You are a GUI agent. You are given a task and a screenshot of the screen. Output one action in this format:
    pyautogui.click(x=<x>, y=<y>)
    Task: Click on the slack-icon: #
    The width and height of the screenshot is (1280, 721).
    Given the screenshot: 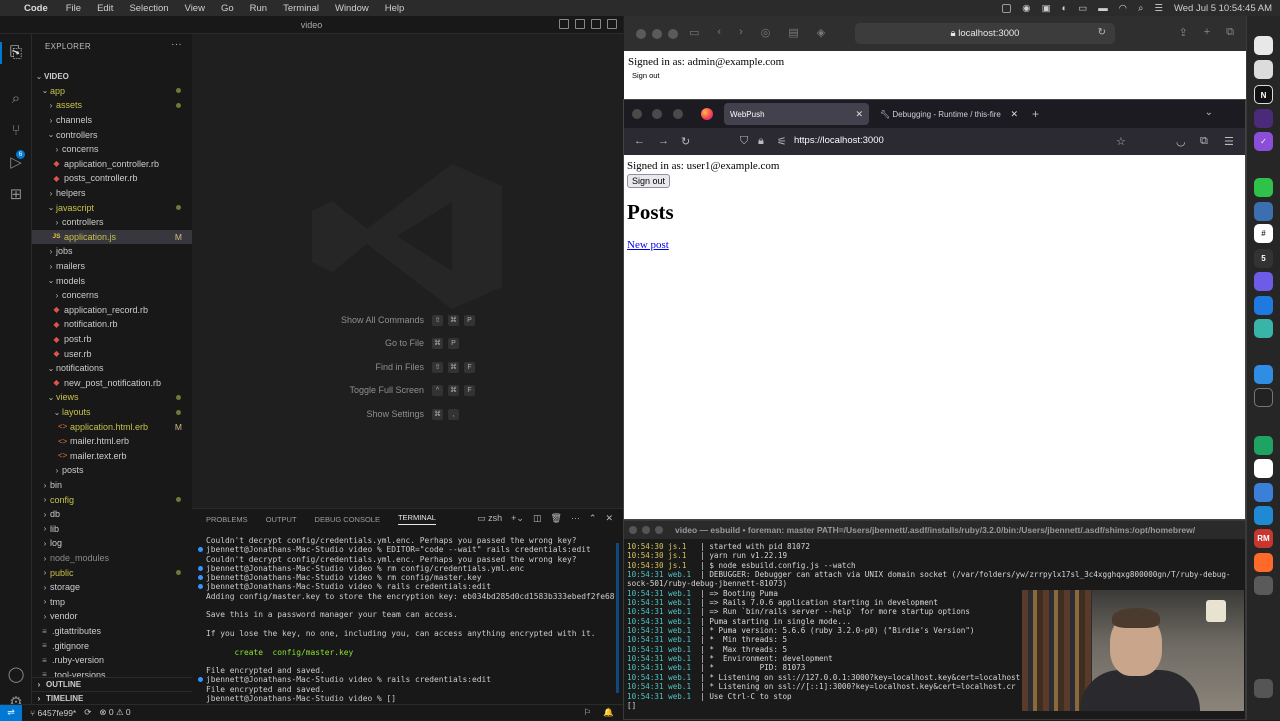 What is the action you would take?
    pyautogui.click(x=1263, y=233)
    